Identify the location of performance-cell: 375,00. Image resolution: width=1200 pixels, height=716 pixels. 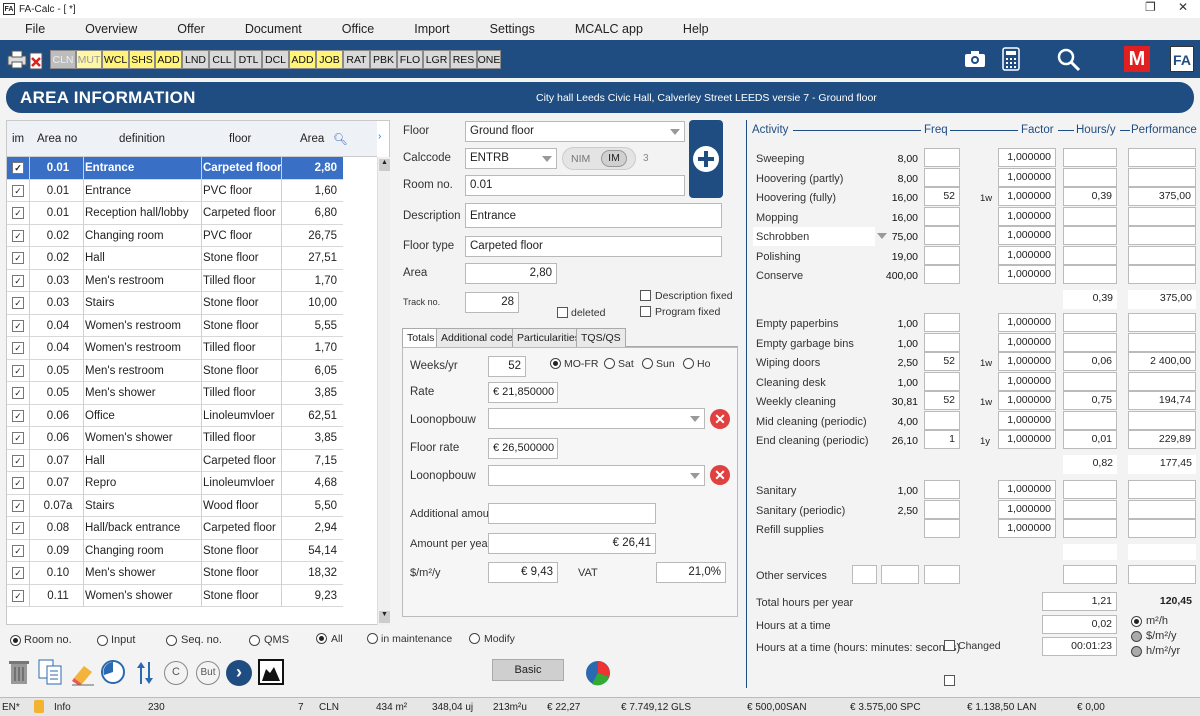
(1162, 196).